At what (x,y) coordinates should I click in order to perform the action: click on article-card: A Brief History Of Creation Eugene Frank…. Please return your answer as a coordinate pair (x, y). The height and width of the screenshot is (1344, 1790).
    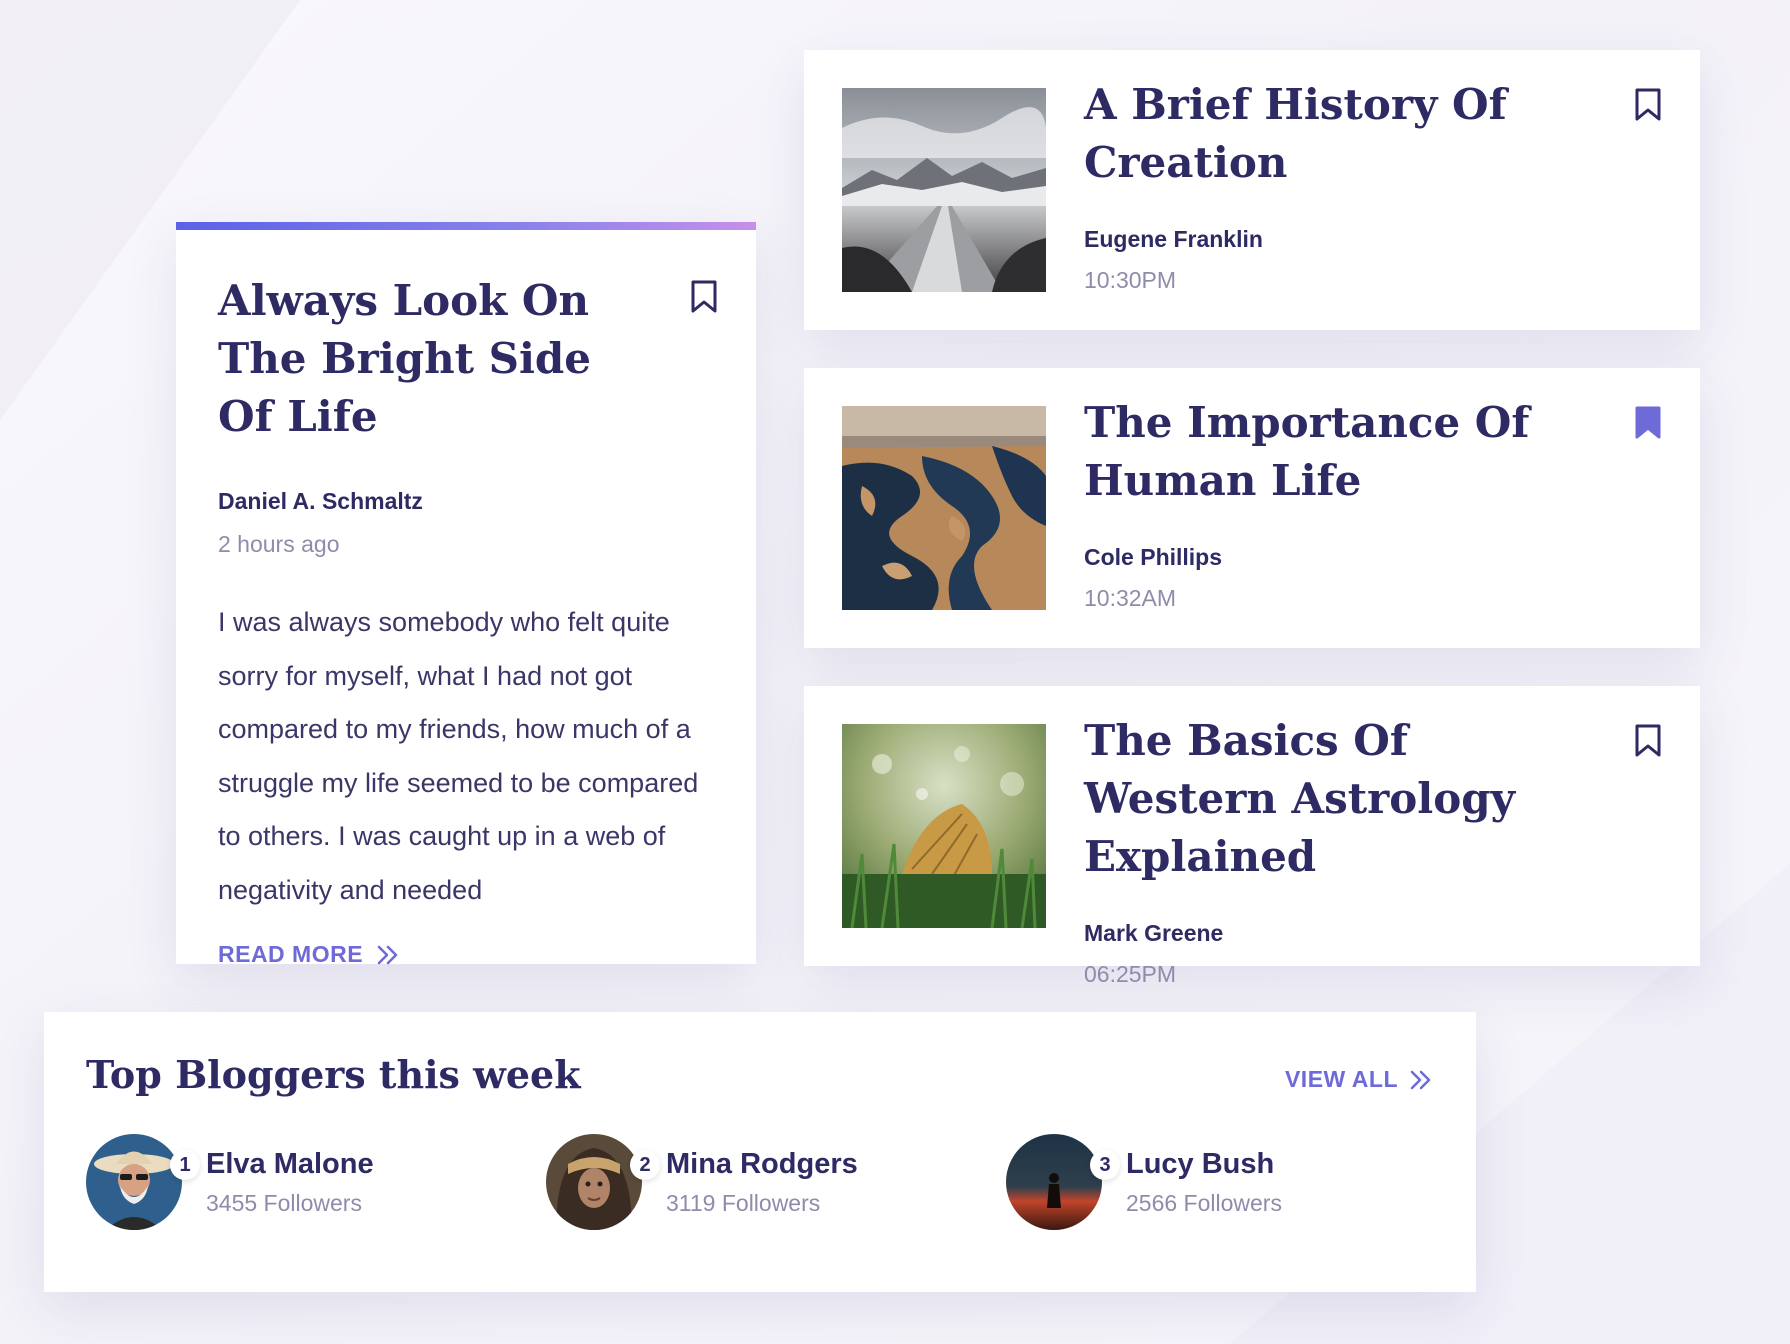
    Looking at the image, I should click on (1252, 190).